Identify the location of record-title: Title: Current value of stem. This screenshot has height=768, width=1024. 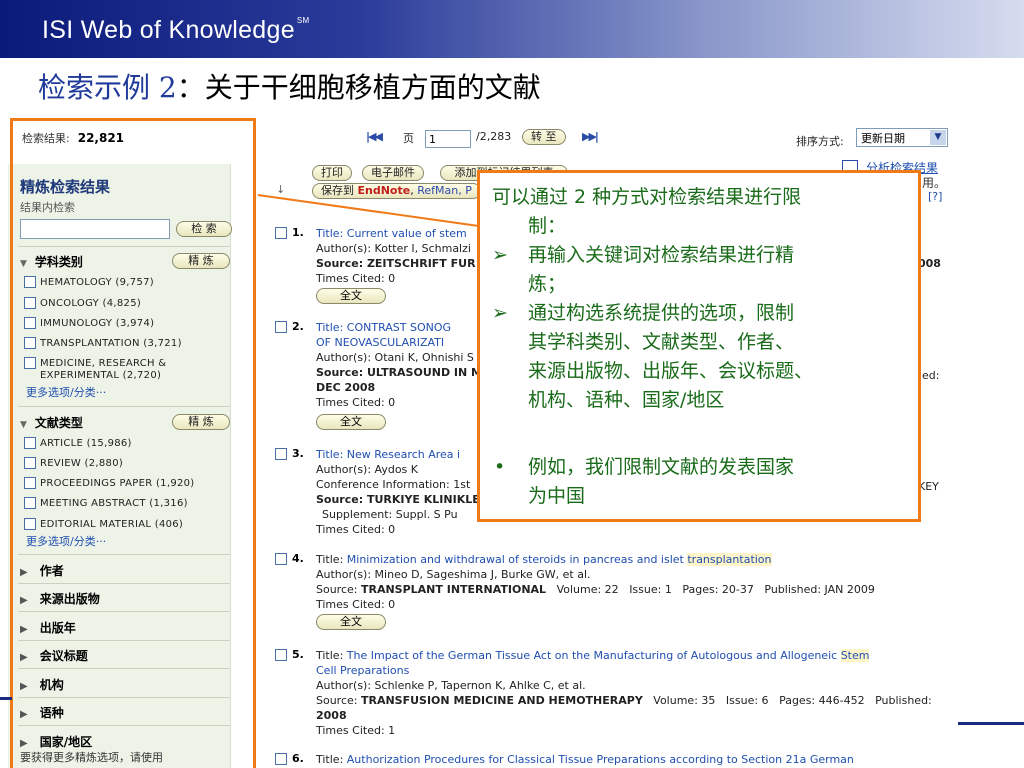
(391, 233).